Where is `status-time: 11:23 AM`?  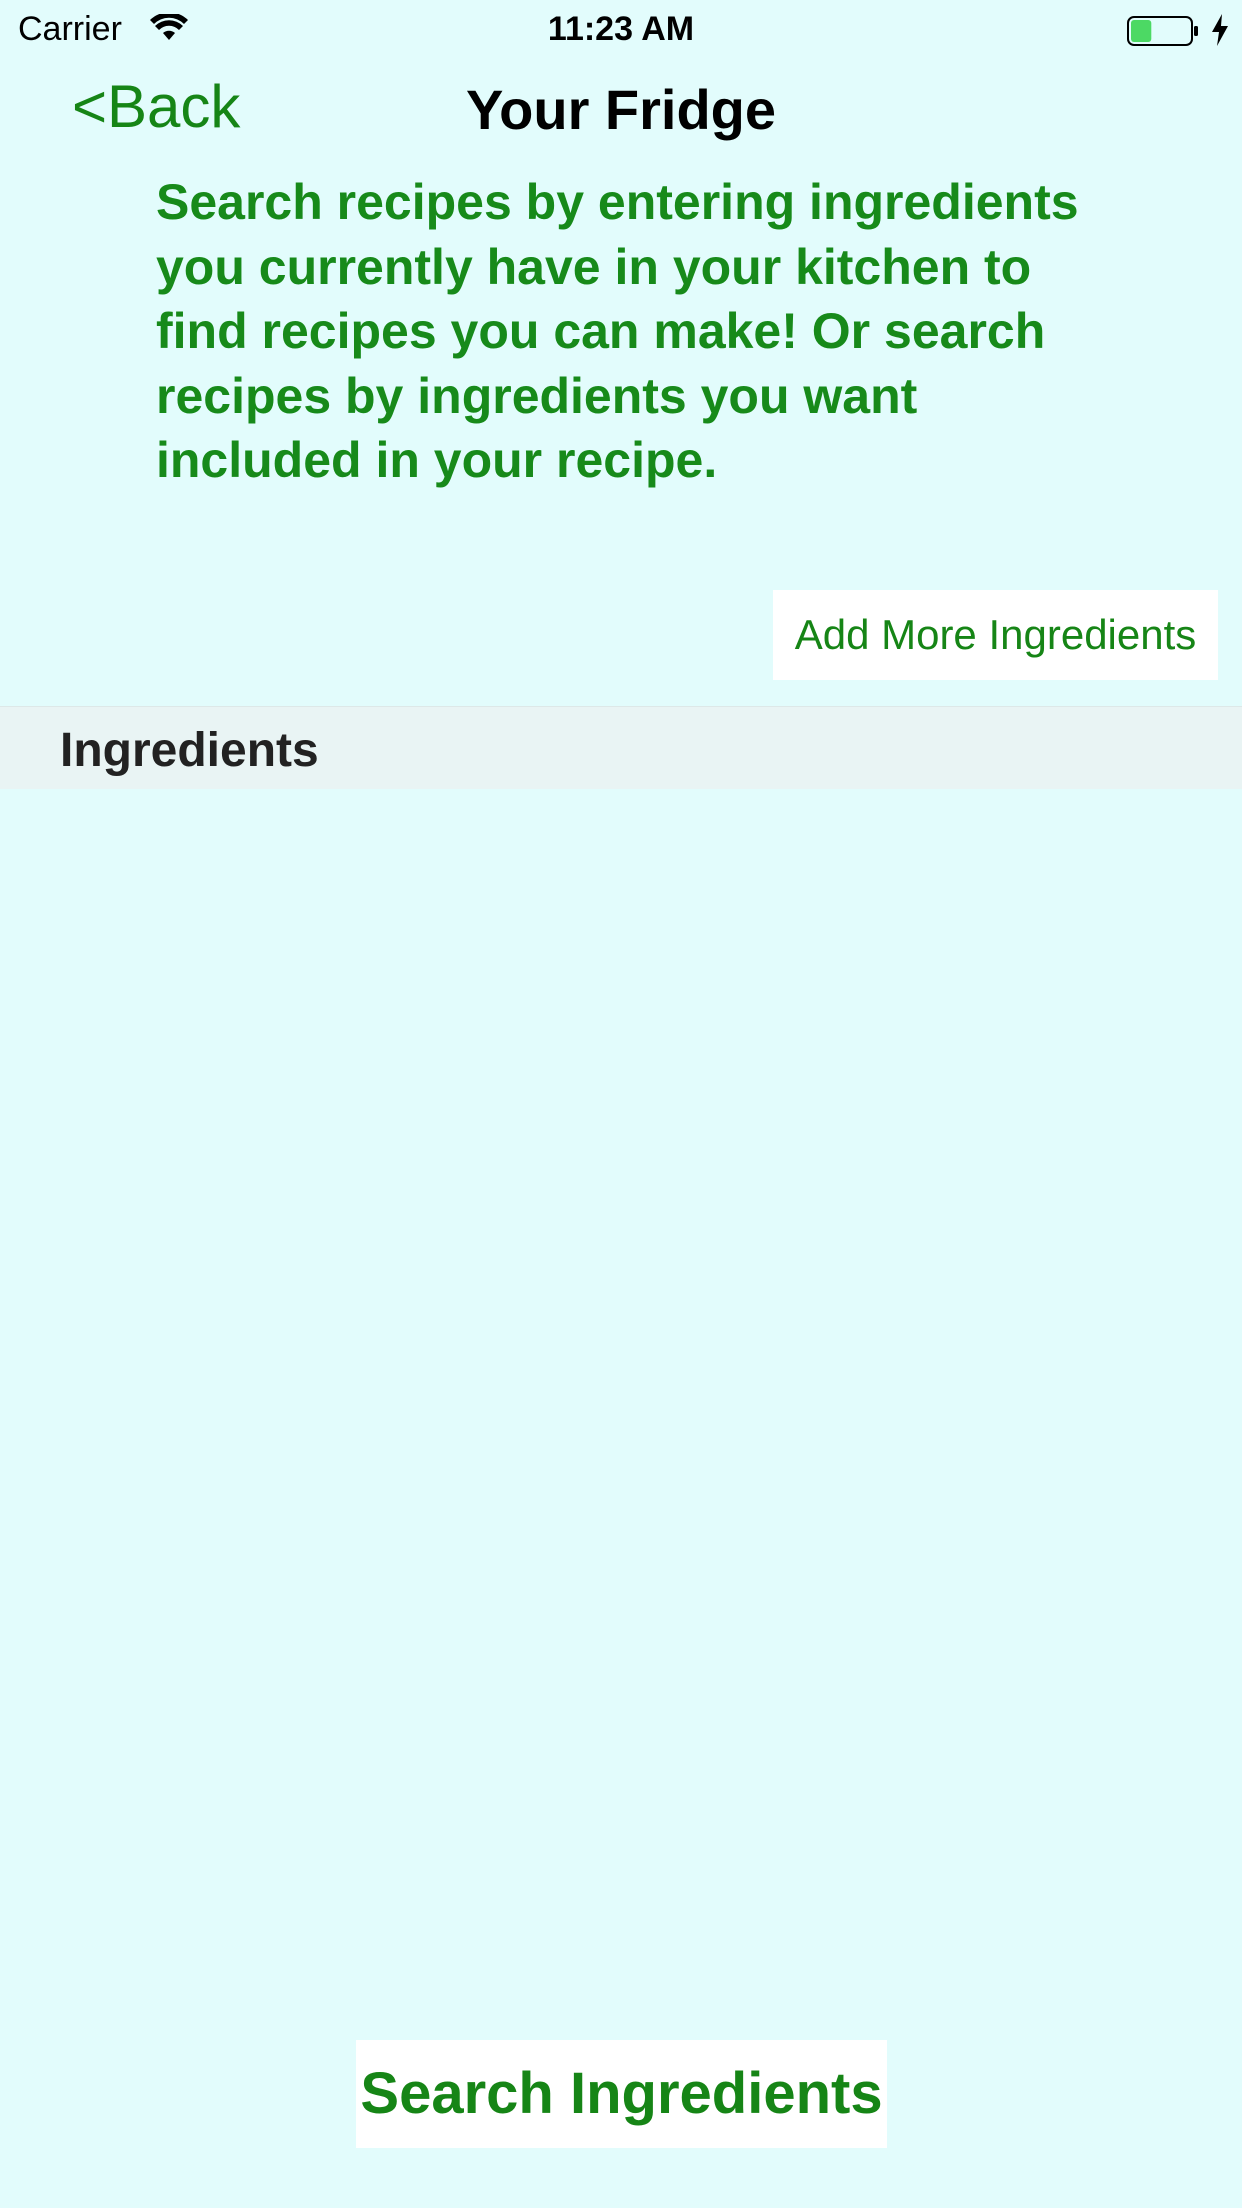
status-time: 11:23 AM is located at coordinates (621, 29).